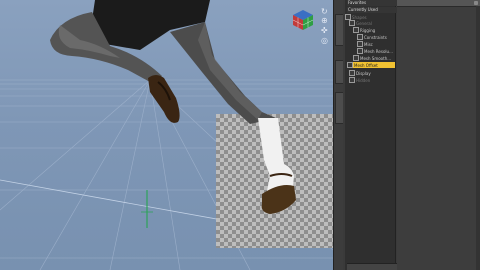 This screenshot has height=270, width=480. What do you see at coordinates (368, 44) in the screenshot?
I see `tree-item-label: Misc` at bounding box center [368, 44].